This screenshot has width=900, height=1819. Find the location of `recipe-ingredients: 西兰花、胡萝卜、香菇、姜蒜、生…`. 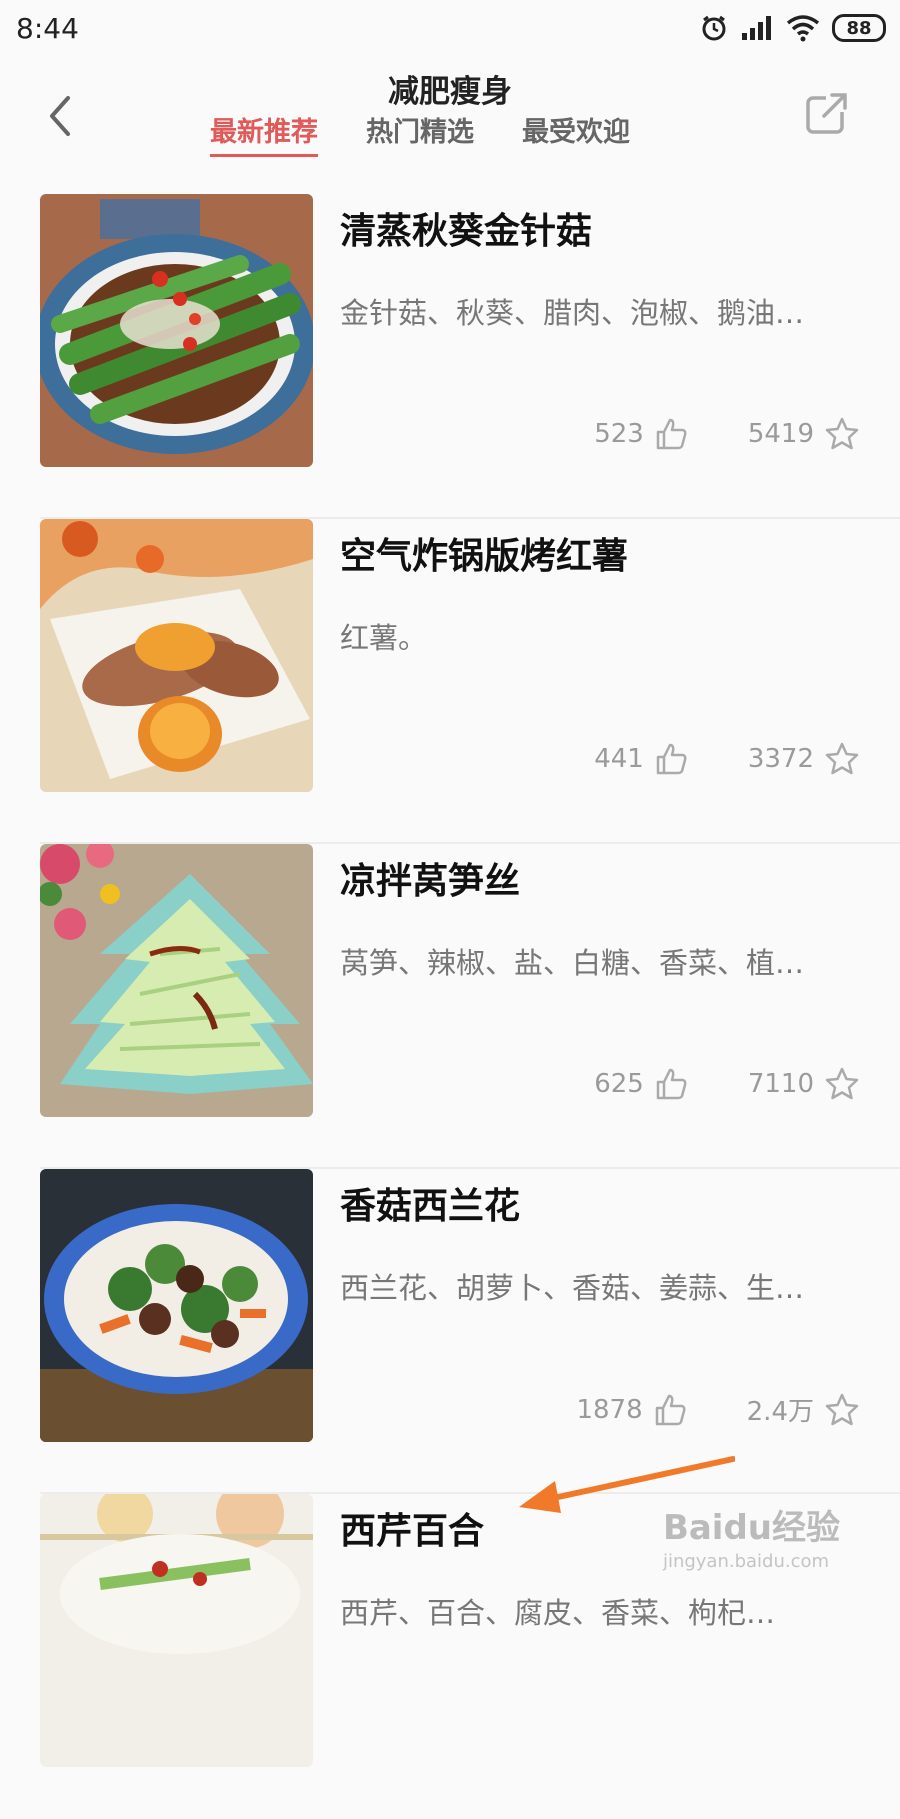

recipe-ingredients: 西兰花、胡萝卜、香菇、姜蒜、生… is located at coordinates (572, 1288).